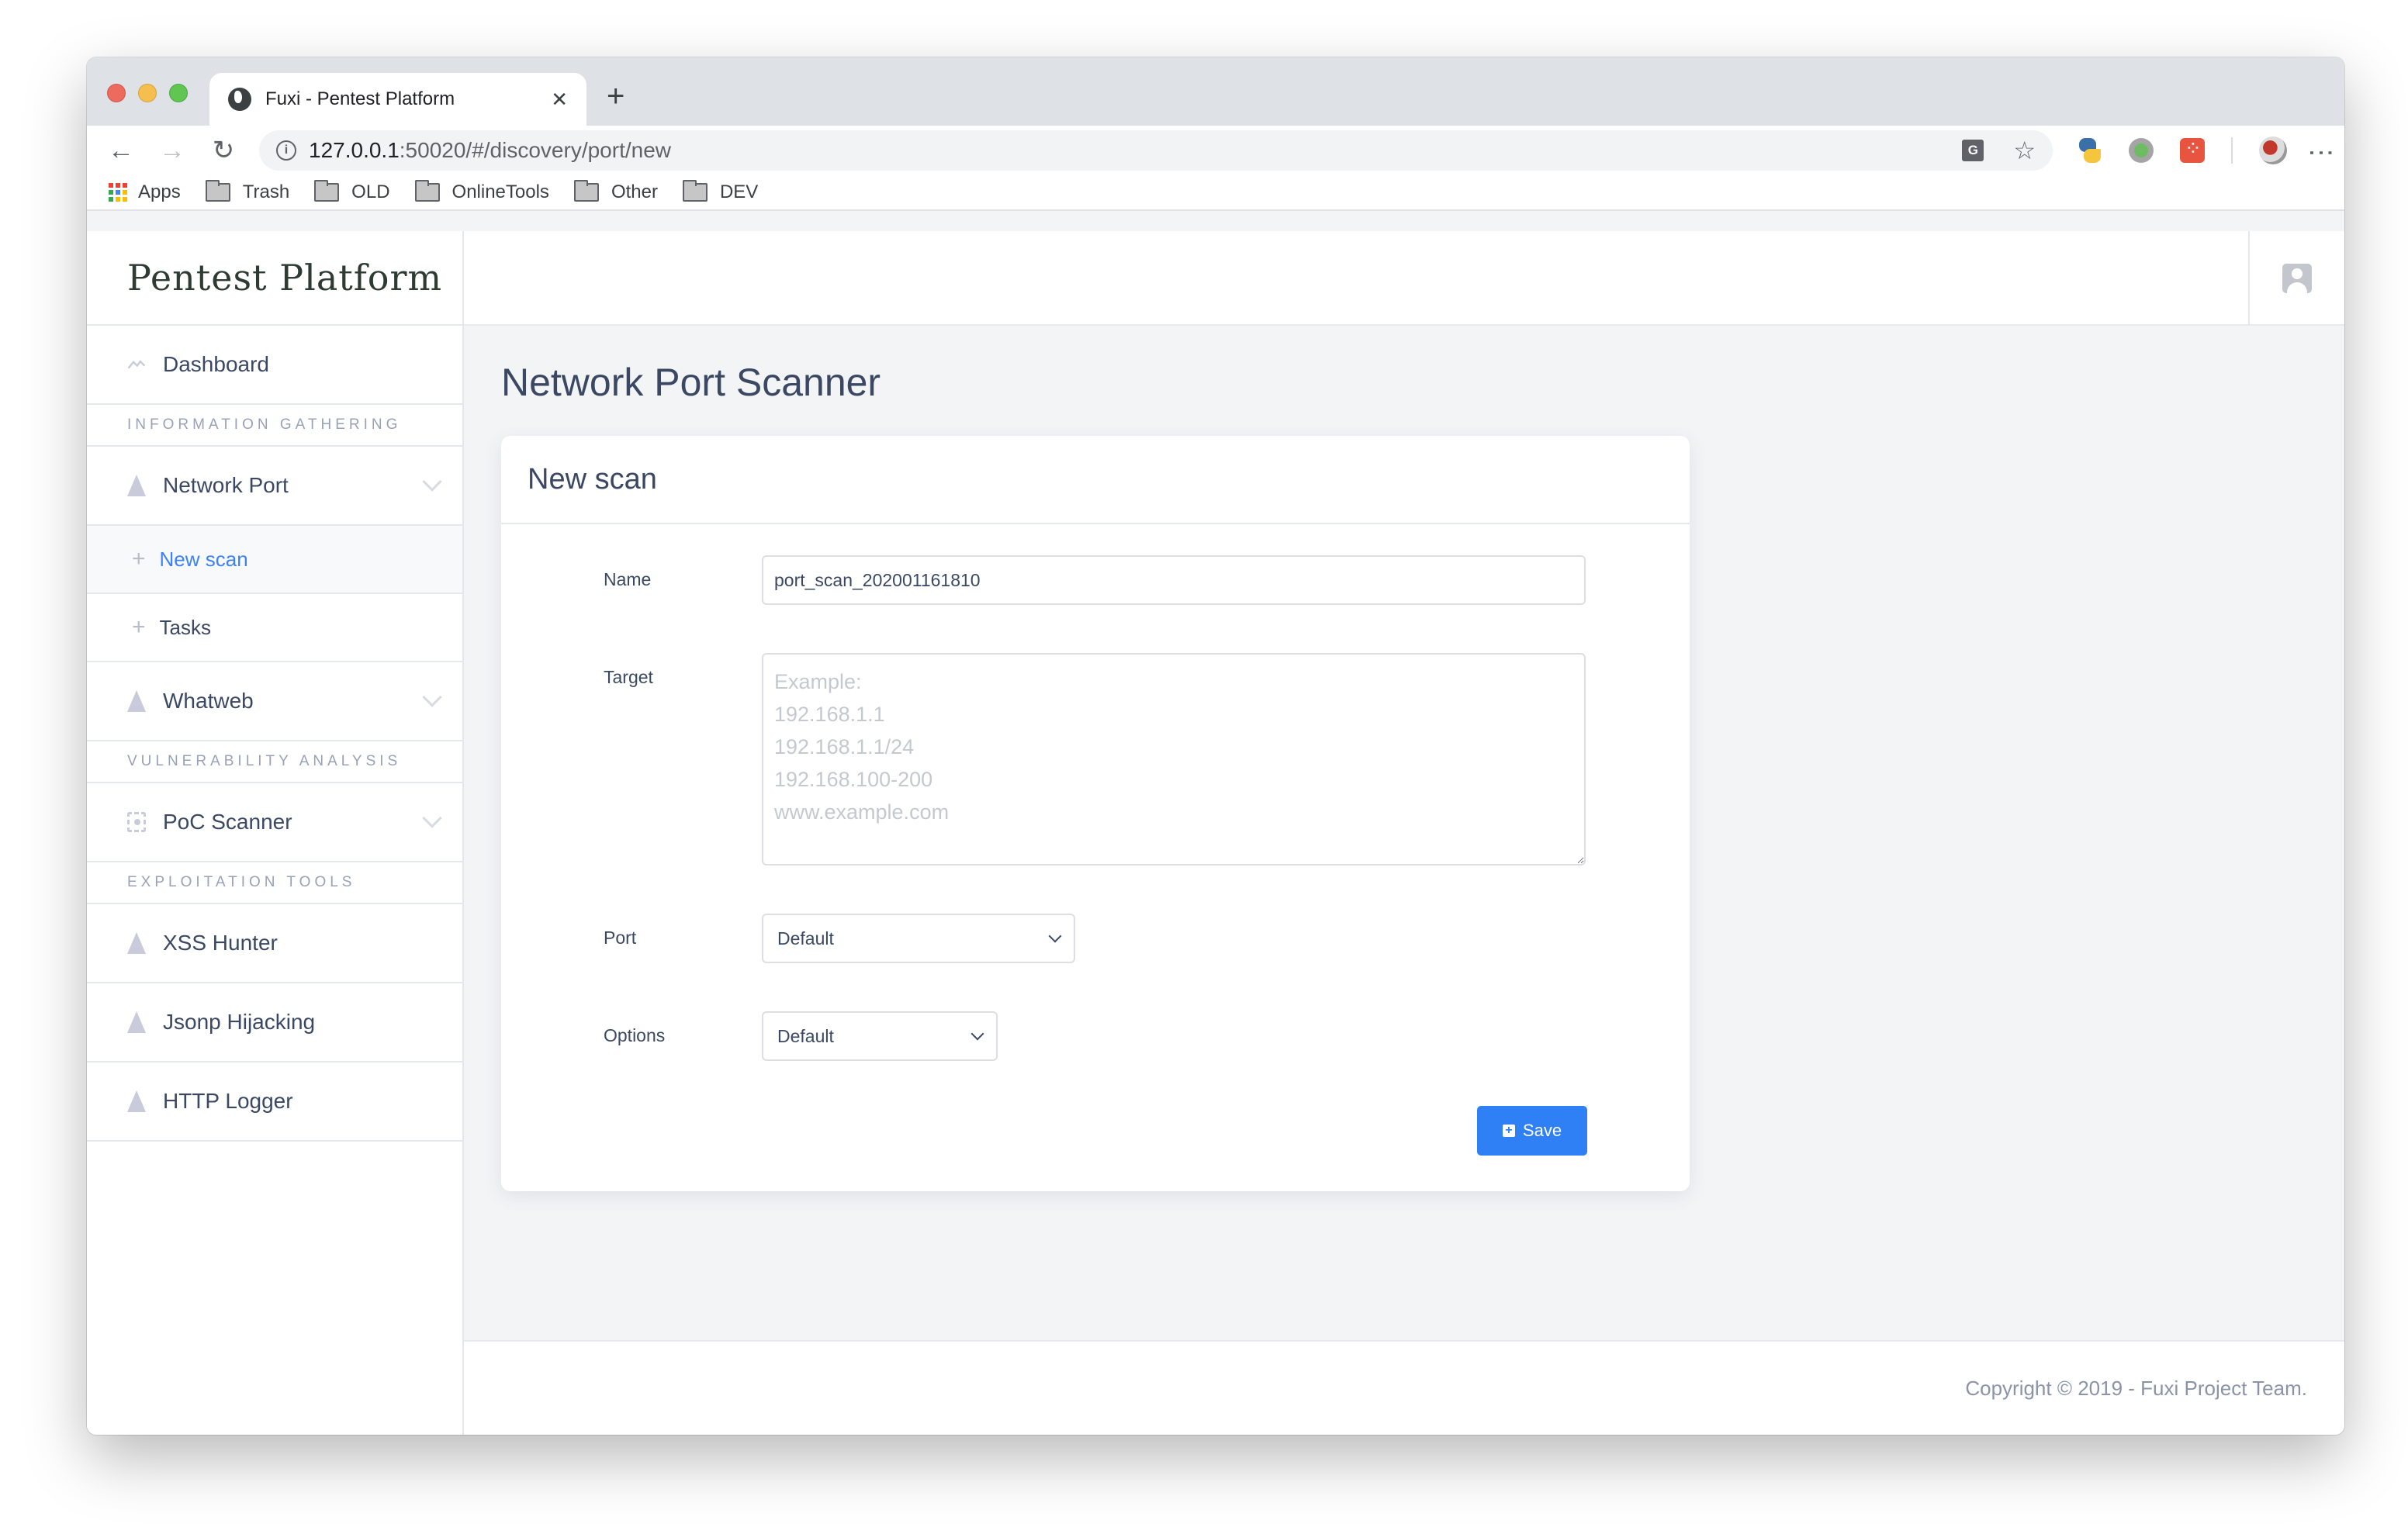 The width and height of the screenshot is (2408, 1534). I want to click on toolbar-divider, so click(2232, 150).